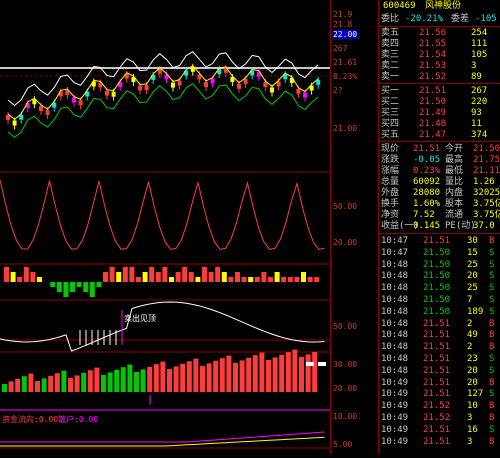  Describe the element at coordinates (433, 113) in the screenshot. I see `level-price: 21.49` at that location.